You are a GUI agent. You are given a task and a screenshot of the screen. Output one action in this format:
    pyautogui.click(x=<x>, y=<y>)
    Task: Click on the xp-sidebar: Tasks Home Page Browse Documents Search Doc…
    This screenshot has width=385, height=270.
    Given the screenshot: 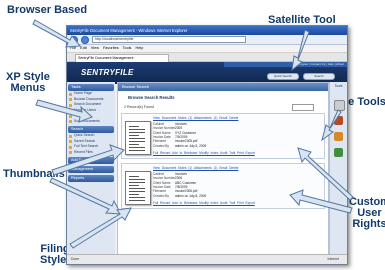 What is the action you would take?
    pyautogui.click(x=91, y=168)
    